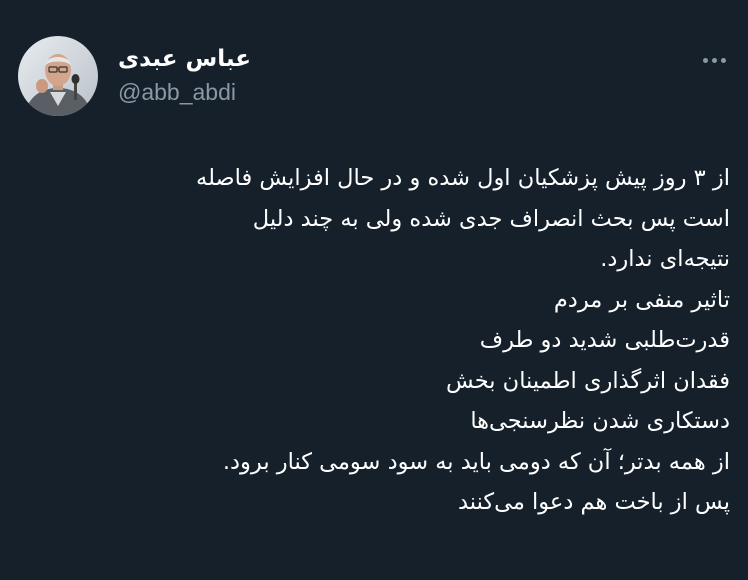 The width and height of the screenshot is (748, 580). I want to click on author-info: عباس عبدی @abb_abdi, so click(184, 76).